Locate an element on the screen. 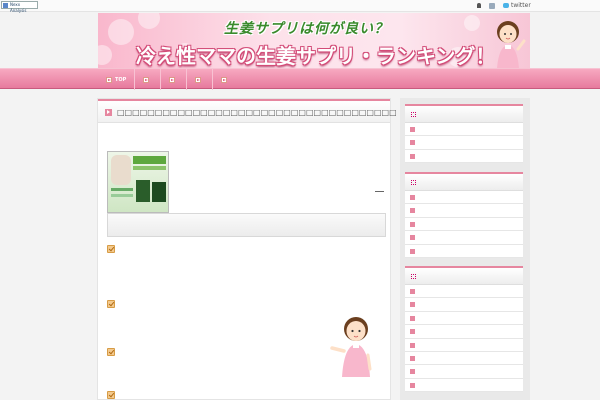  twitter-link: twitter is located at coordinates (517, 5).